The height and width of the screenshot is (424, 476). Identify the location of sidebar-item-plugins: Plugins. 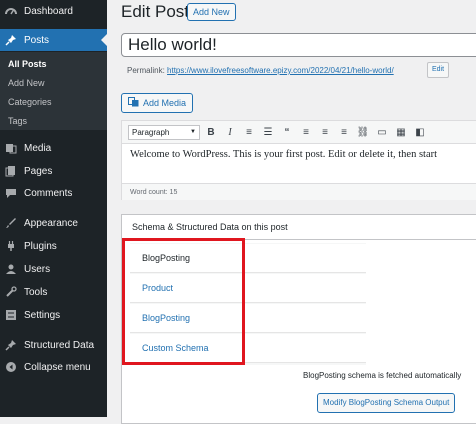
(53, 246).